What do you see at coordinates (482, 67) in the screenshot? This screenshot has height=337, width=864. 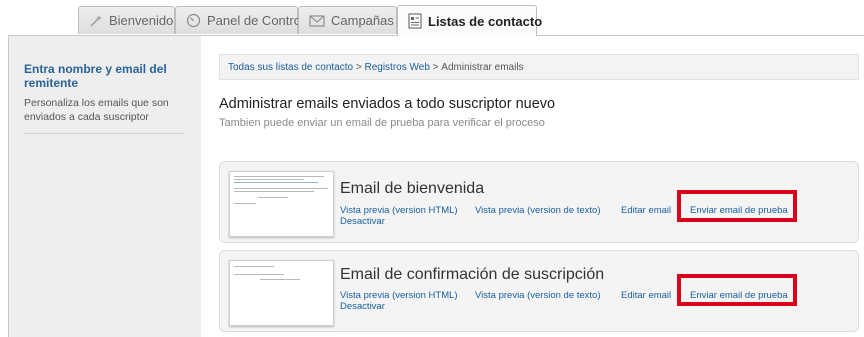 I see `breadcrumb-current: Administrar emails` at bounding box center [482, 67].